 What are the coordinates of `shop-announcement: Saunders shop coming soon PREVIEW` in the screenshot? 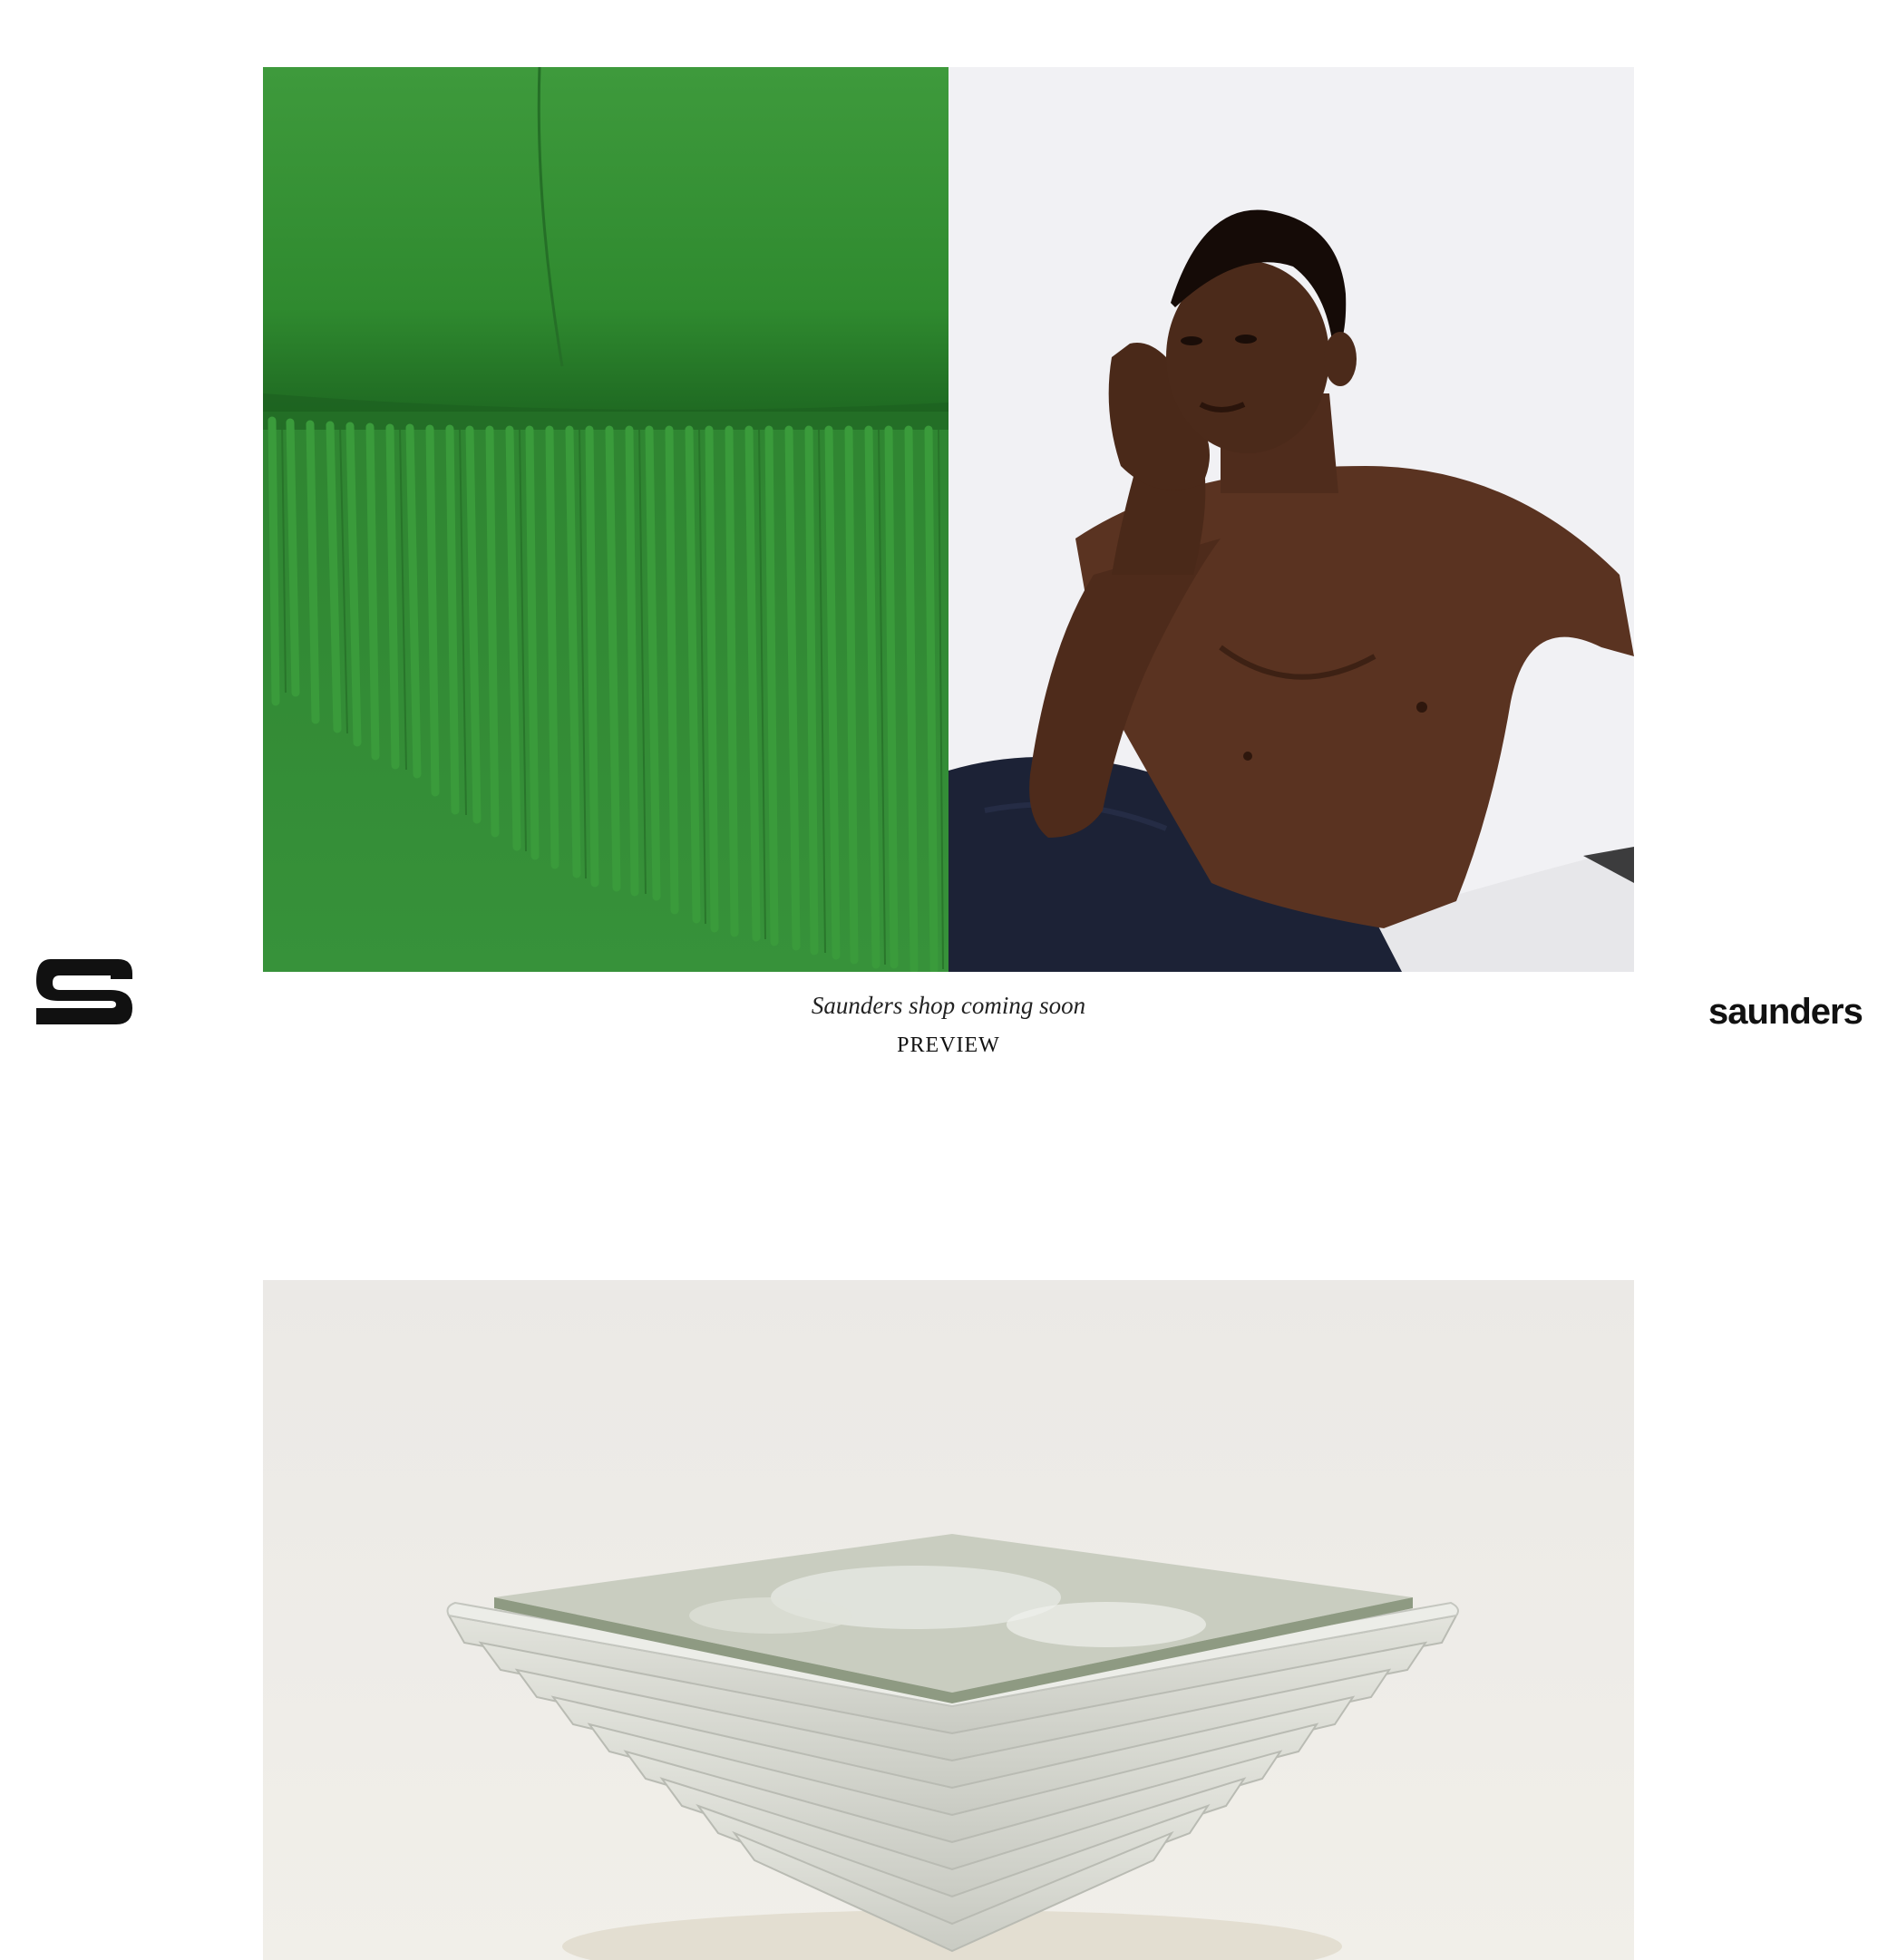 It's located at (948, 1024).